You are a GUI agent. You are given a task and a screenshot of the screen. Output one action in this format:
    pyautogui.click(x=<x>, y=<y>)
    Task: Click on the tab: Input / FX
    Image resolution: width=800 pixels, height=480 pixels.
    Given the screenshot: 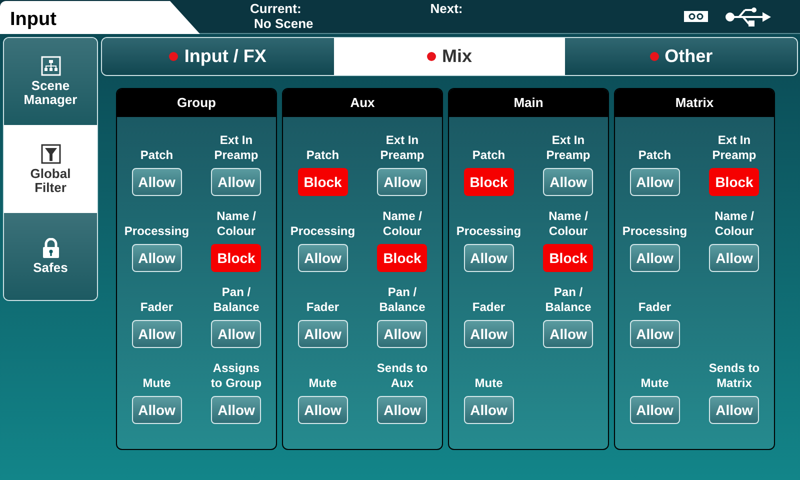 What is the action you would take?
    pyautogui.click(x=218, y=56)
    